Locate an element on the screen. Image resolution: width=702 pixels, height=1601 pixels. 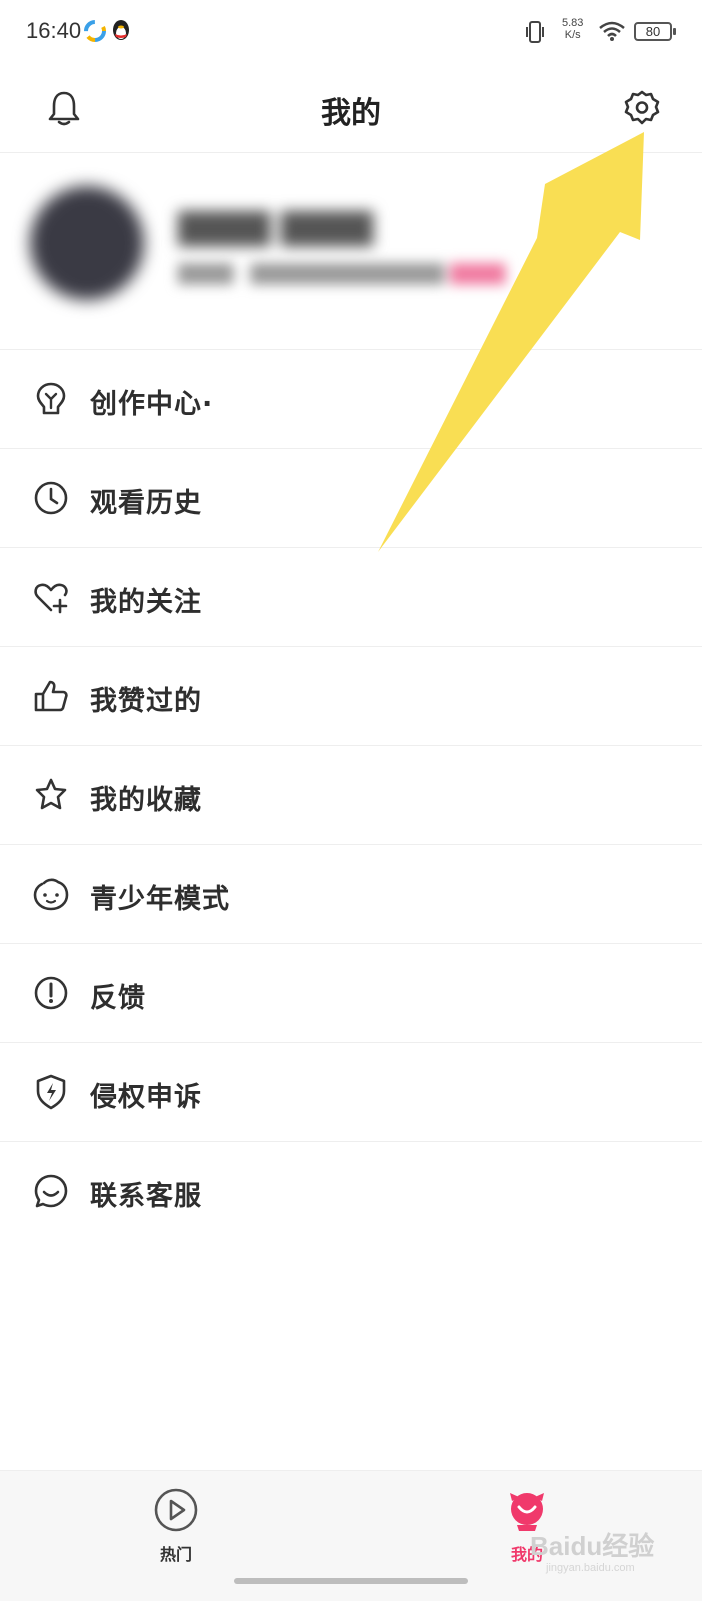
settings-button is located at coordinates (642, 108).